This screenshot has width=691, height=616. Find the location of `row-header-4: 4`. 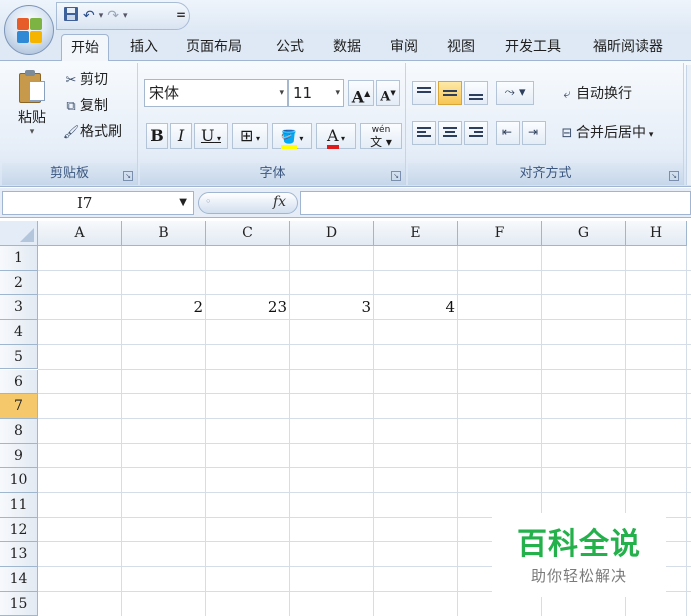

row-header-4: 4 is located at coordinates (19, 332).